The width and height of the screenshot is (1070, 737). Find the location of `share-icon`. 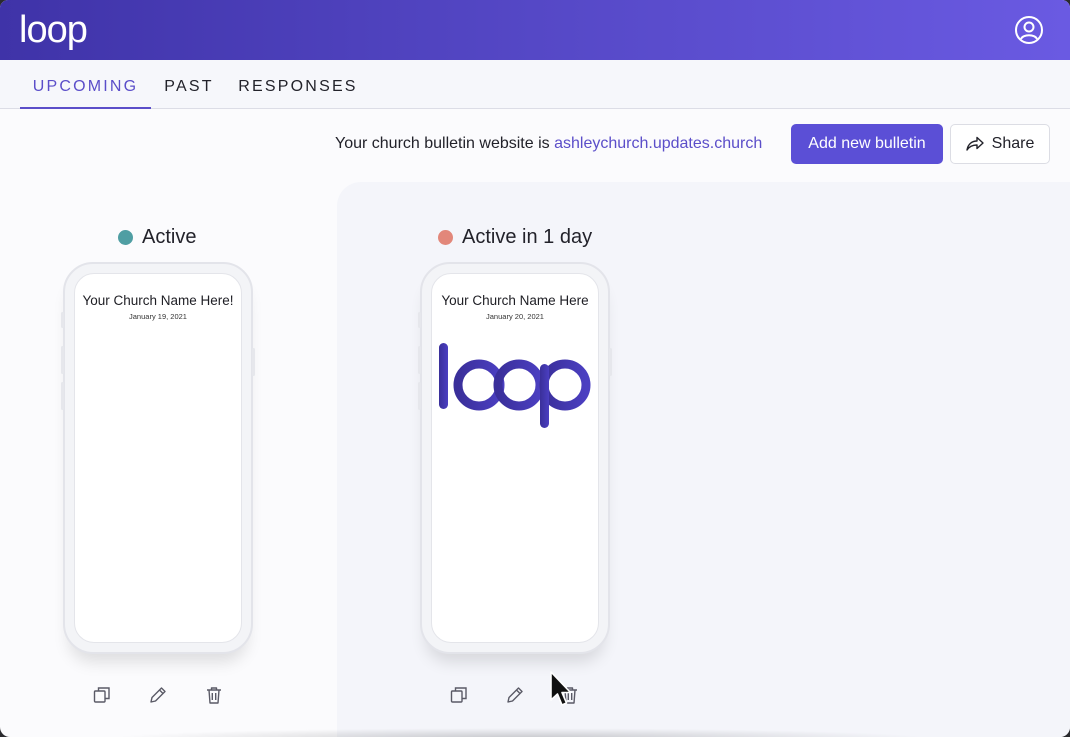

share-icon is located at coordinates (974, 143).